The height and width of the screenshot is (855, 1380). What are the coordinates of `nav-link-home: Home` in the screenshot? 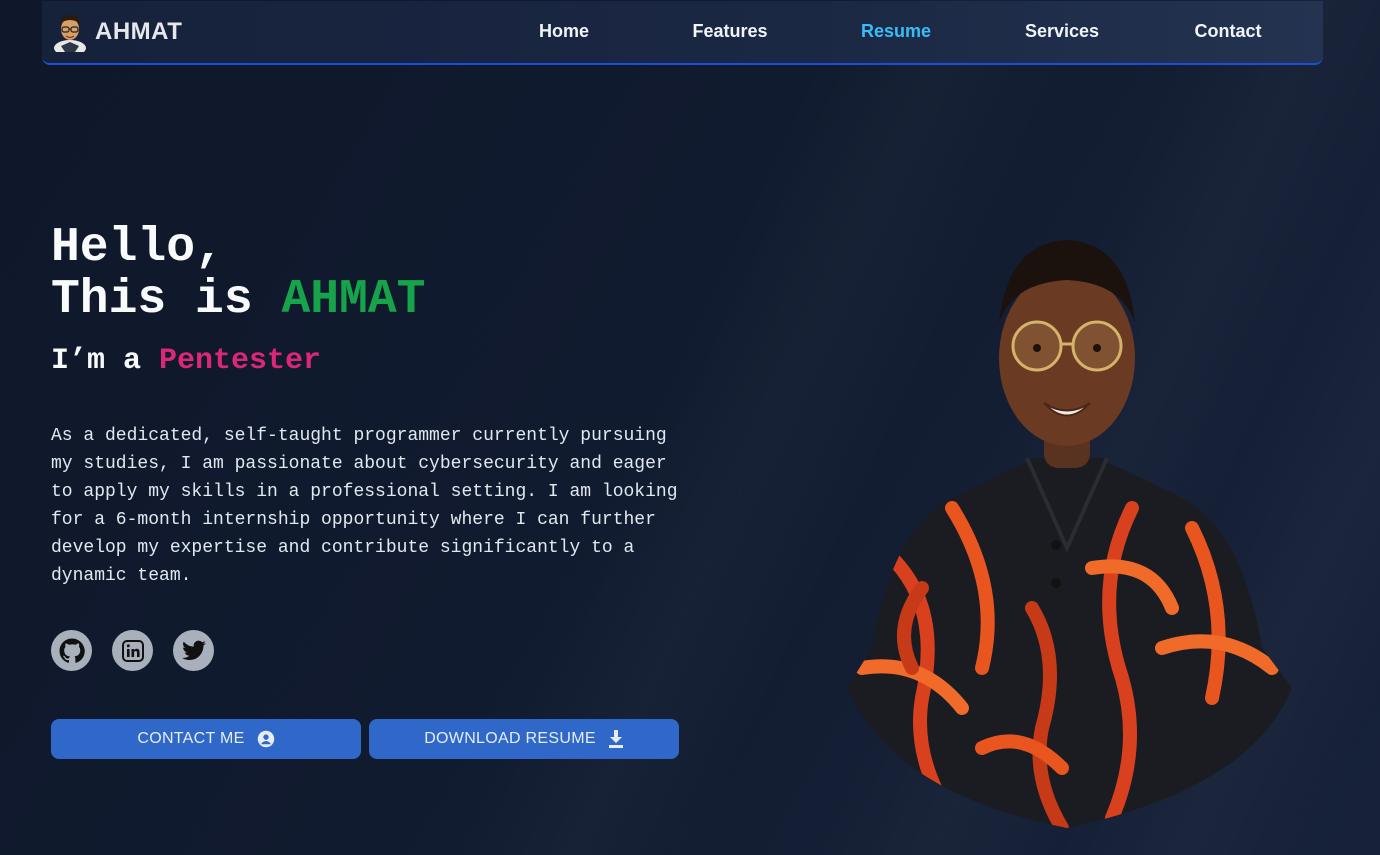 It's located at (564, 31).